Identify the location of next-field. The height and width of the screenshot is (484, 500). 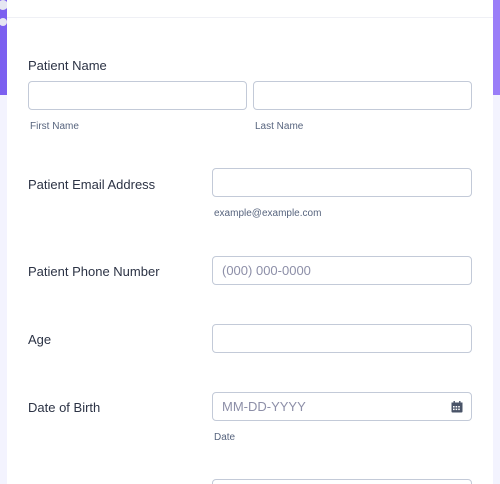
(342, 481).